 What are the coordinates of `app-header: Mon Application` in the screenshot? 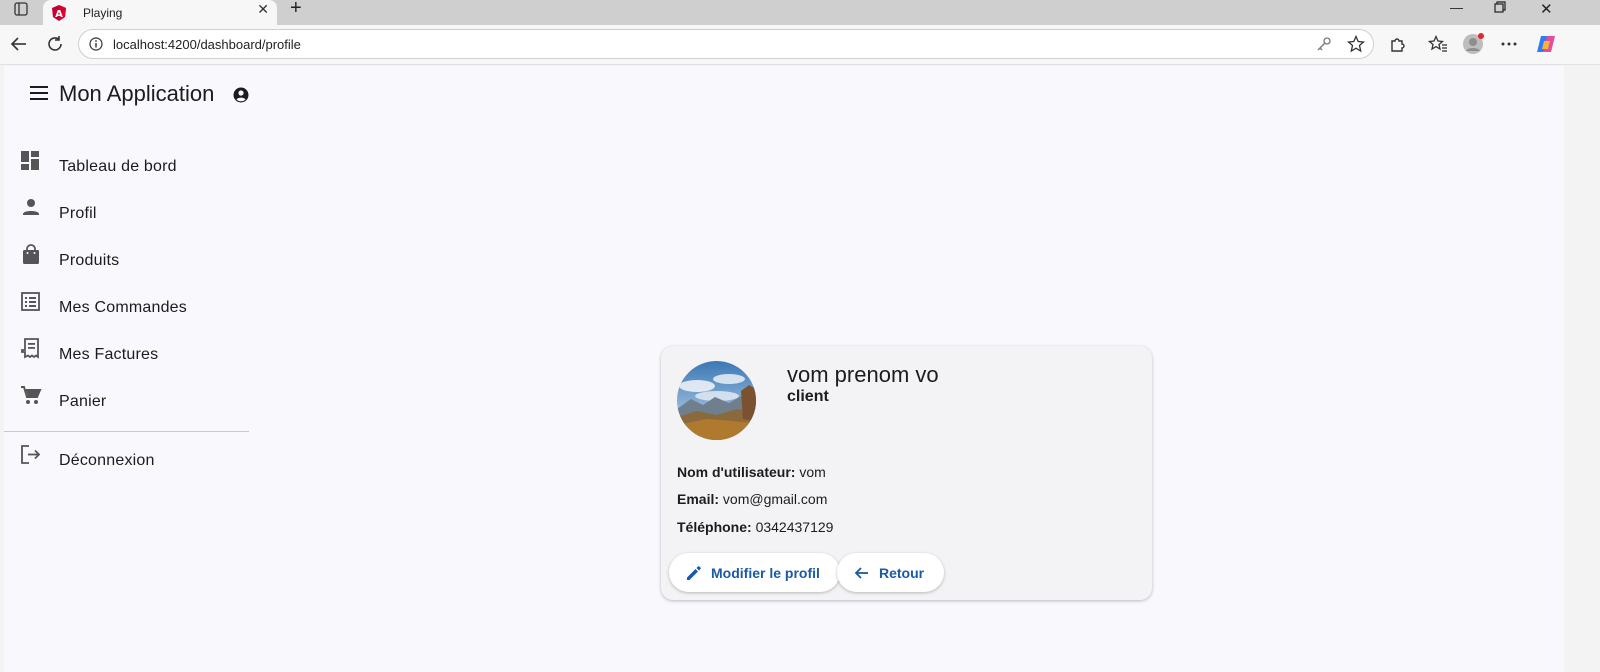 It's located at (134, 96).